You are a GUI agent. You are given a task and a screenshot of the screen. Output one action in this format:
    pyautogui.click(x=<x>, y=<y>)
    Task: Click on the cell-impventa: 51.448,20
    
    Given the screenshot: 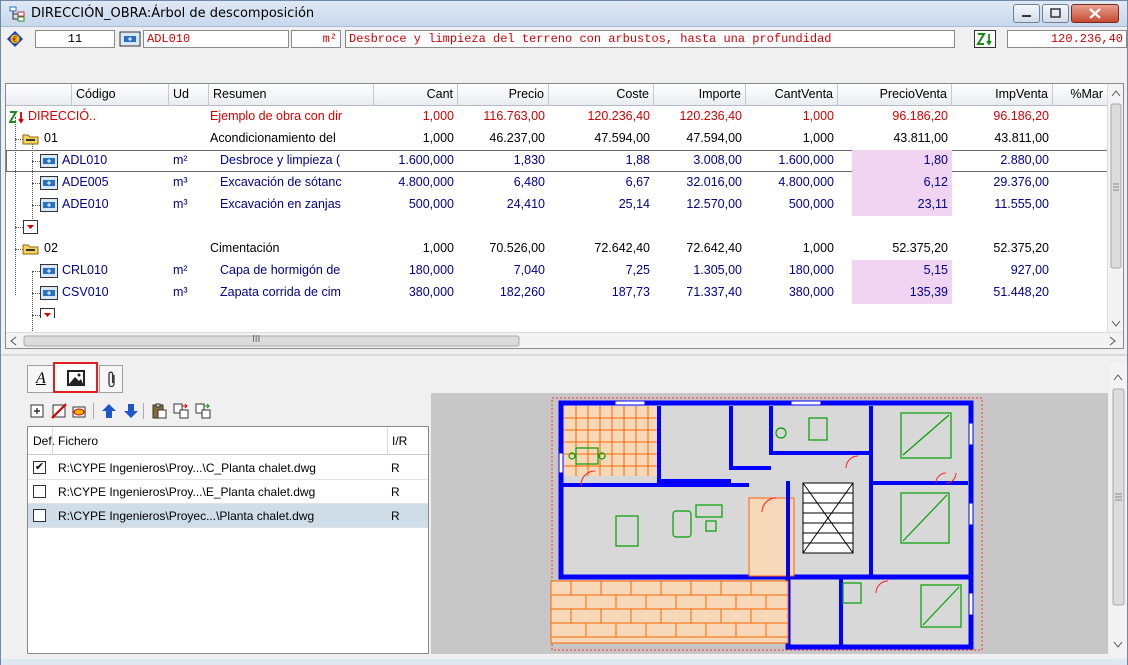 What is the action you would take?
    pyautogui.click(x=1021, y=292)
    